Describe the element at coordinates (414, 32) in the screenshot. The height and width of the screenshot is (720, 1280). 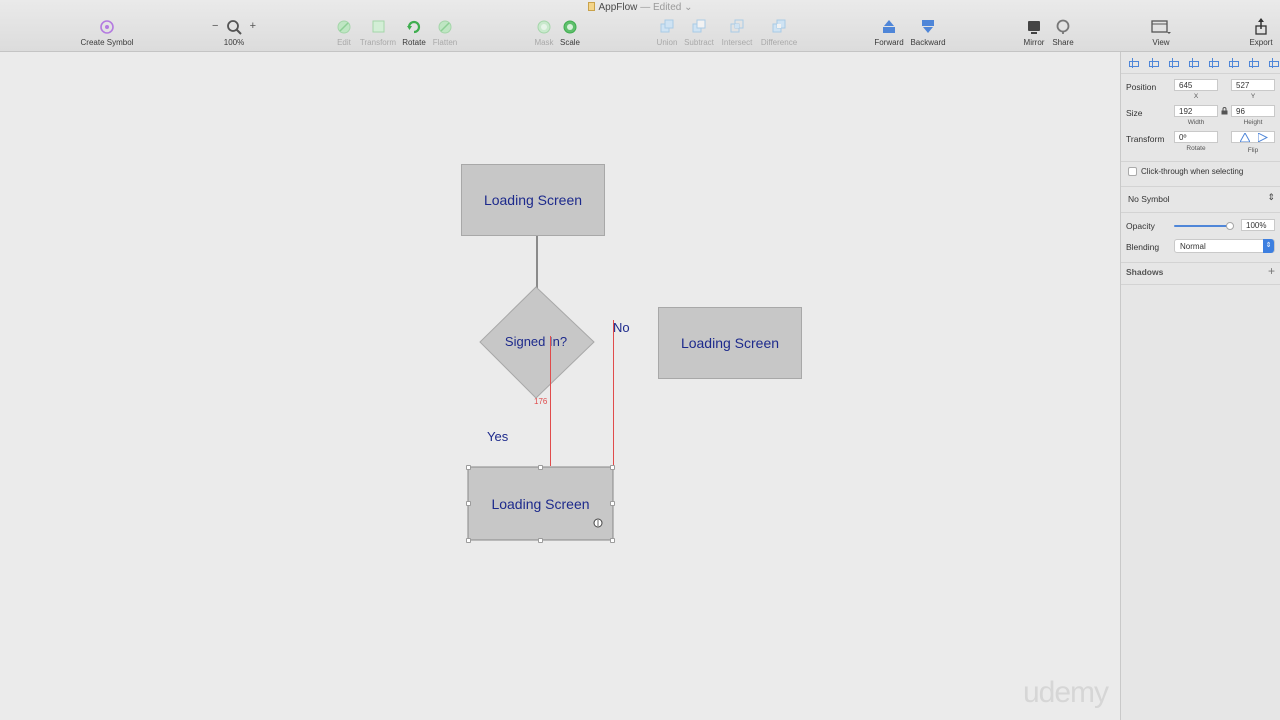
I see `rotate-button: Rotate` at that location.